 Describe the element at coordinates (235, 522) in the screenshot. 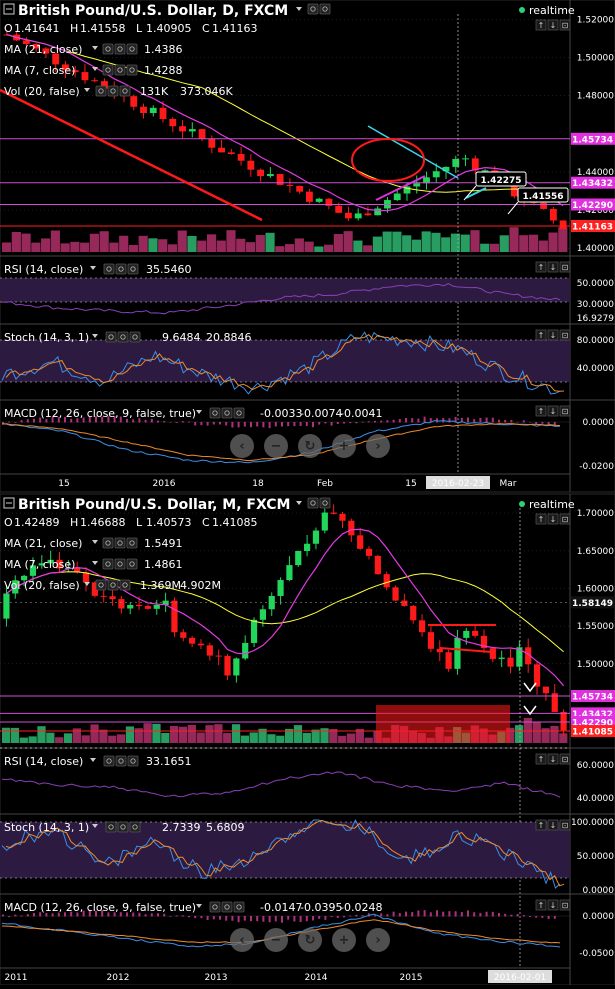

I see `ohlc-c-value: 1.41085` at that location.